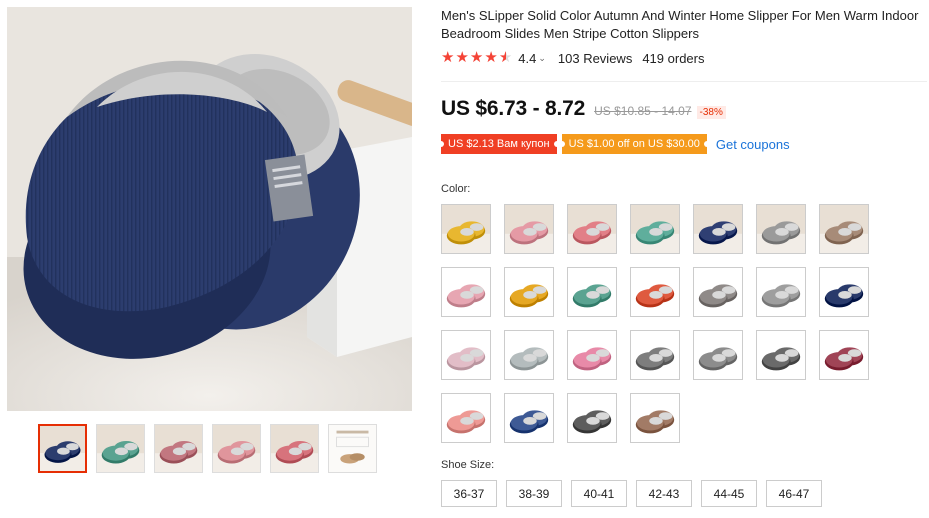 The image size is (929, 518). I want to click on thumbnail-rose, so click(294, 448).